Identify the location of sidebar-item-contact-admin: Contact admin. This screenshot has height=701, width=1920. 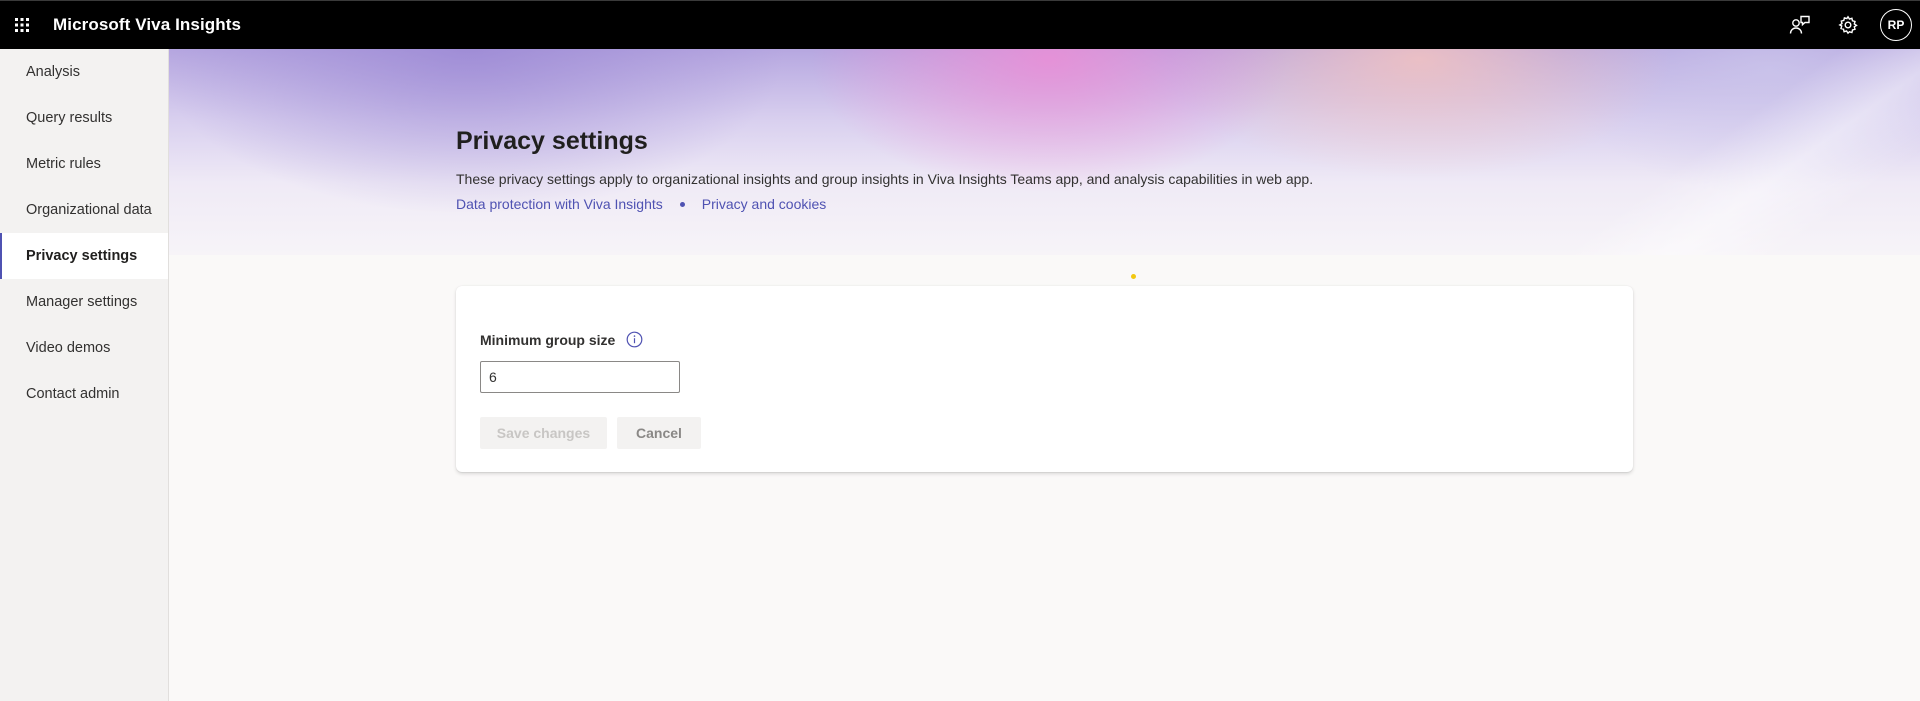
(84, 394).